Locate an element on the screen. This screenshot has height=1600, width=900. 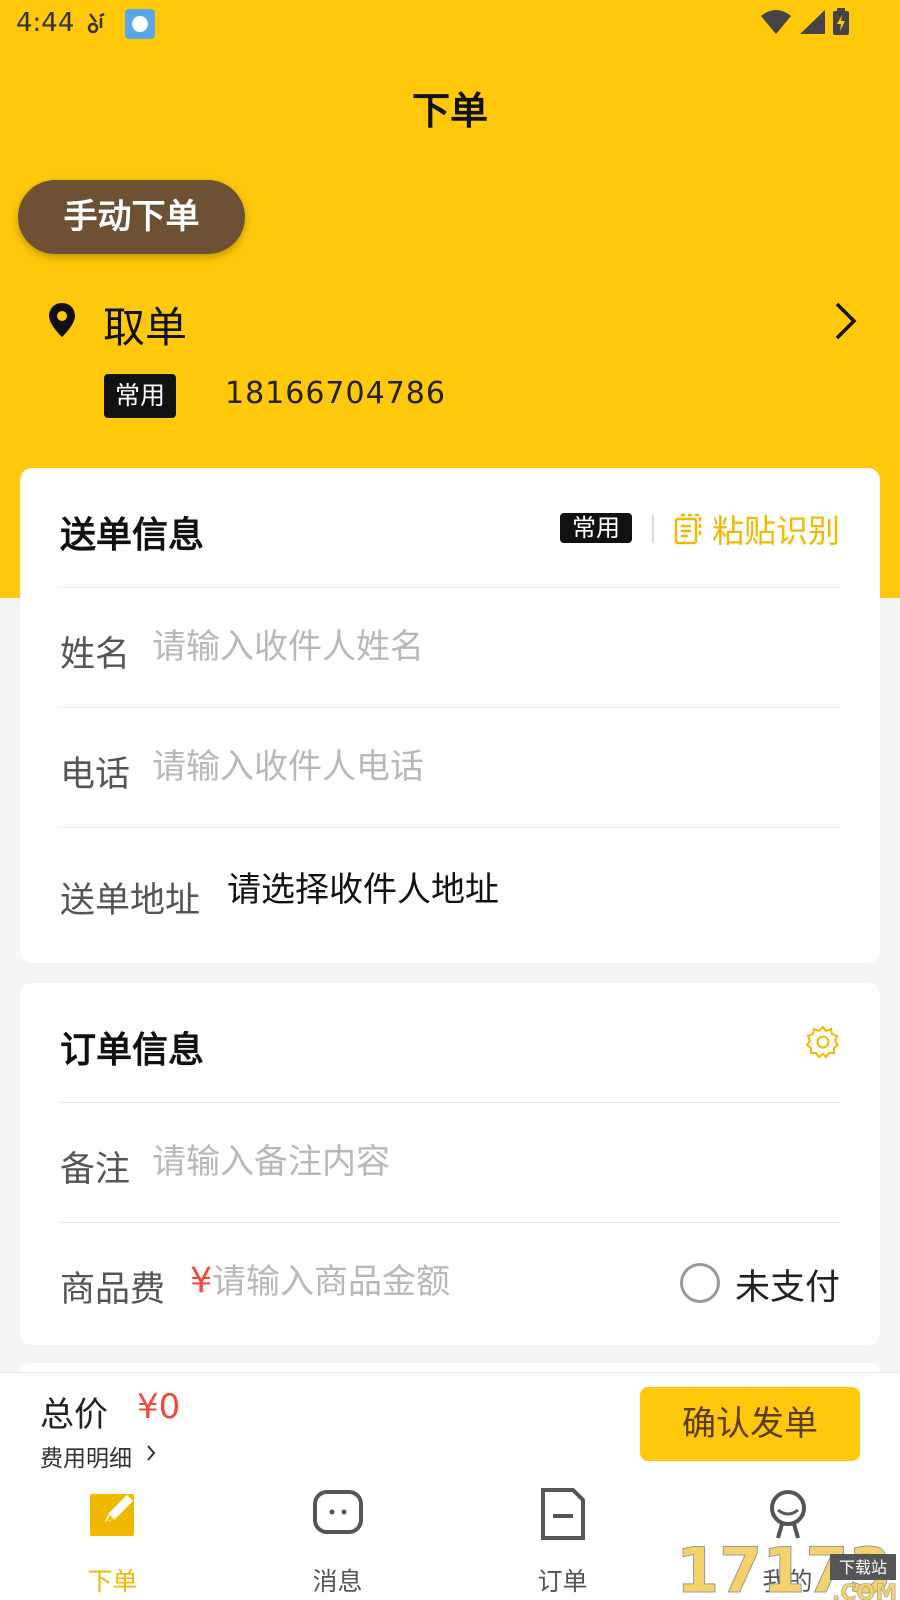
remark-input is located at coordinates (452, 1162).